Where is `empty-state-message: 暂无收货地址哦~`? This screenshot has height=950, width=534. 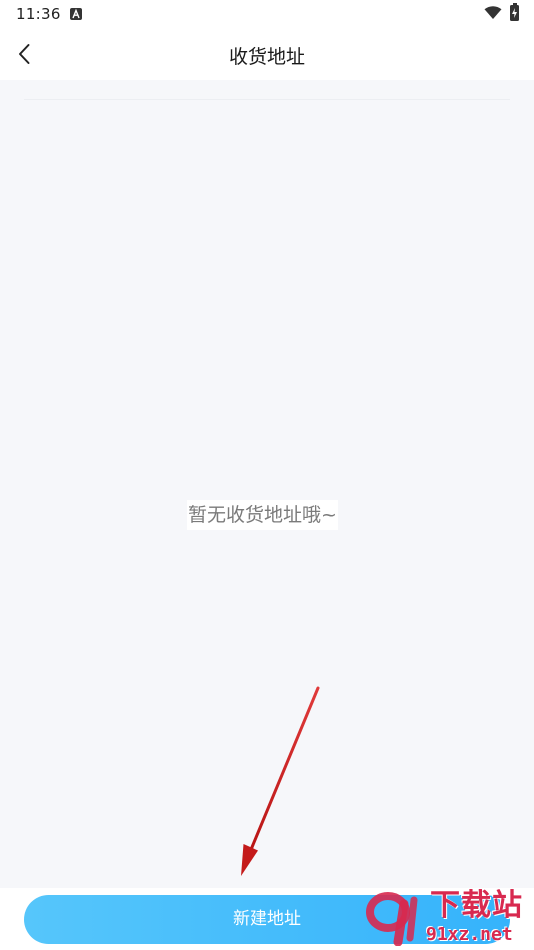 empty-state-message: 暂无收货地址哦~ is located at coordinates (262, 515).